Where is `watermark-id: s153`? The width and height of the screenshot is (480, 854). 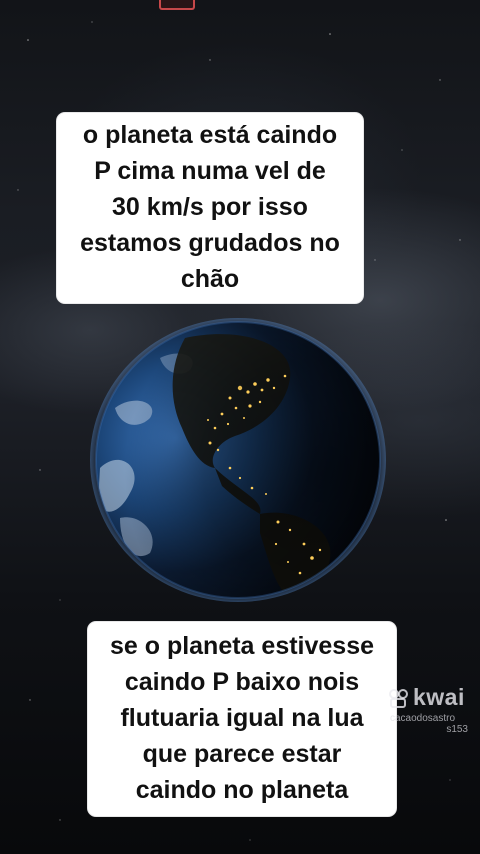 watermark-id: s153 is located at coordinates (457, 729).